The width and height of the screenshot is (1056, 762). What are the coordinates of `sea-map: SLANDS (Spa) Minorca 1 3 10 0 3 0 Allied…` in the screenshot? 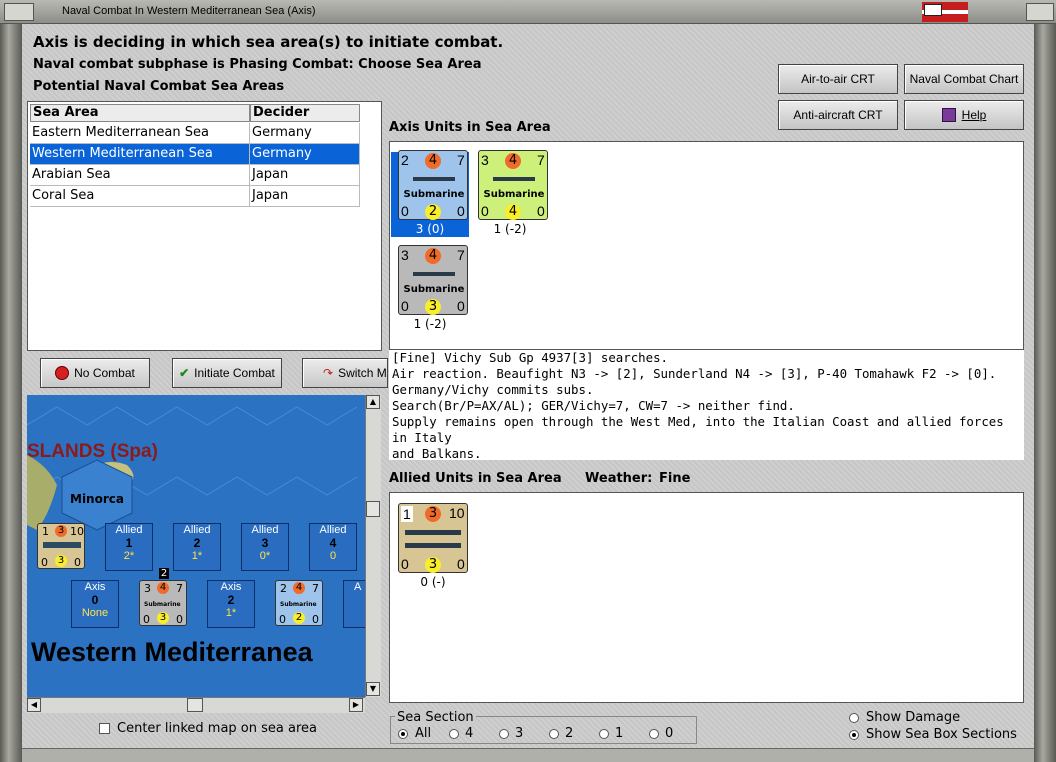 It's located at (196, 546).